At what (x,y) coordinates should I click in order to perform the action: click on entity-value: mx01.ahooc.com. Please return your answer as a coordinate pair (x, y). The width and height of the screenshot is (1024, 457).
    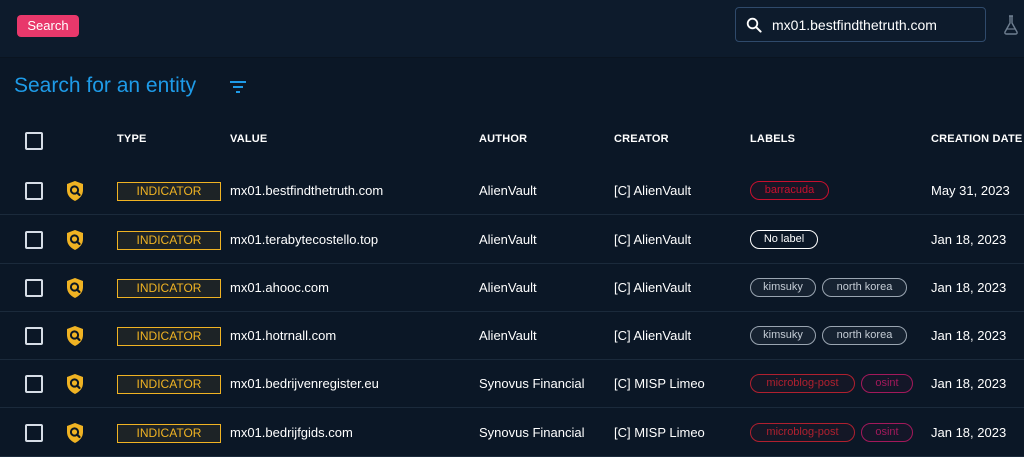
    Looking at the image, I should click on (279, 287).